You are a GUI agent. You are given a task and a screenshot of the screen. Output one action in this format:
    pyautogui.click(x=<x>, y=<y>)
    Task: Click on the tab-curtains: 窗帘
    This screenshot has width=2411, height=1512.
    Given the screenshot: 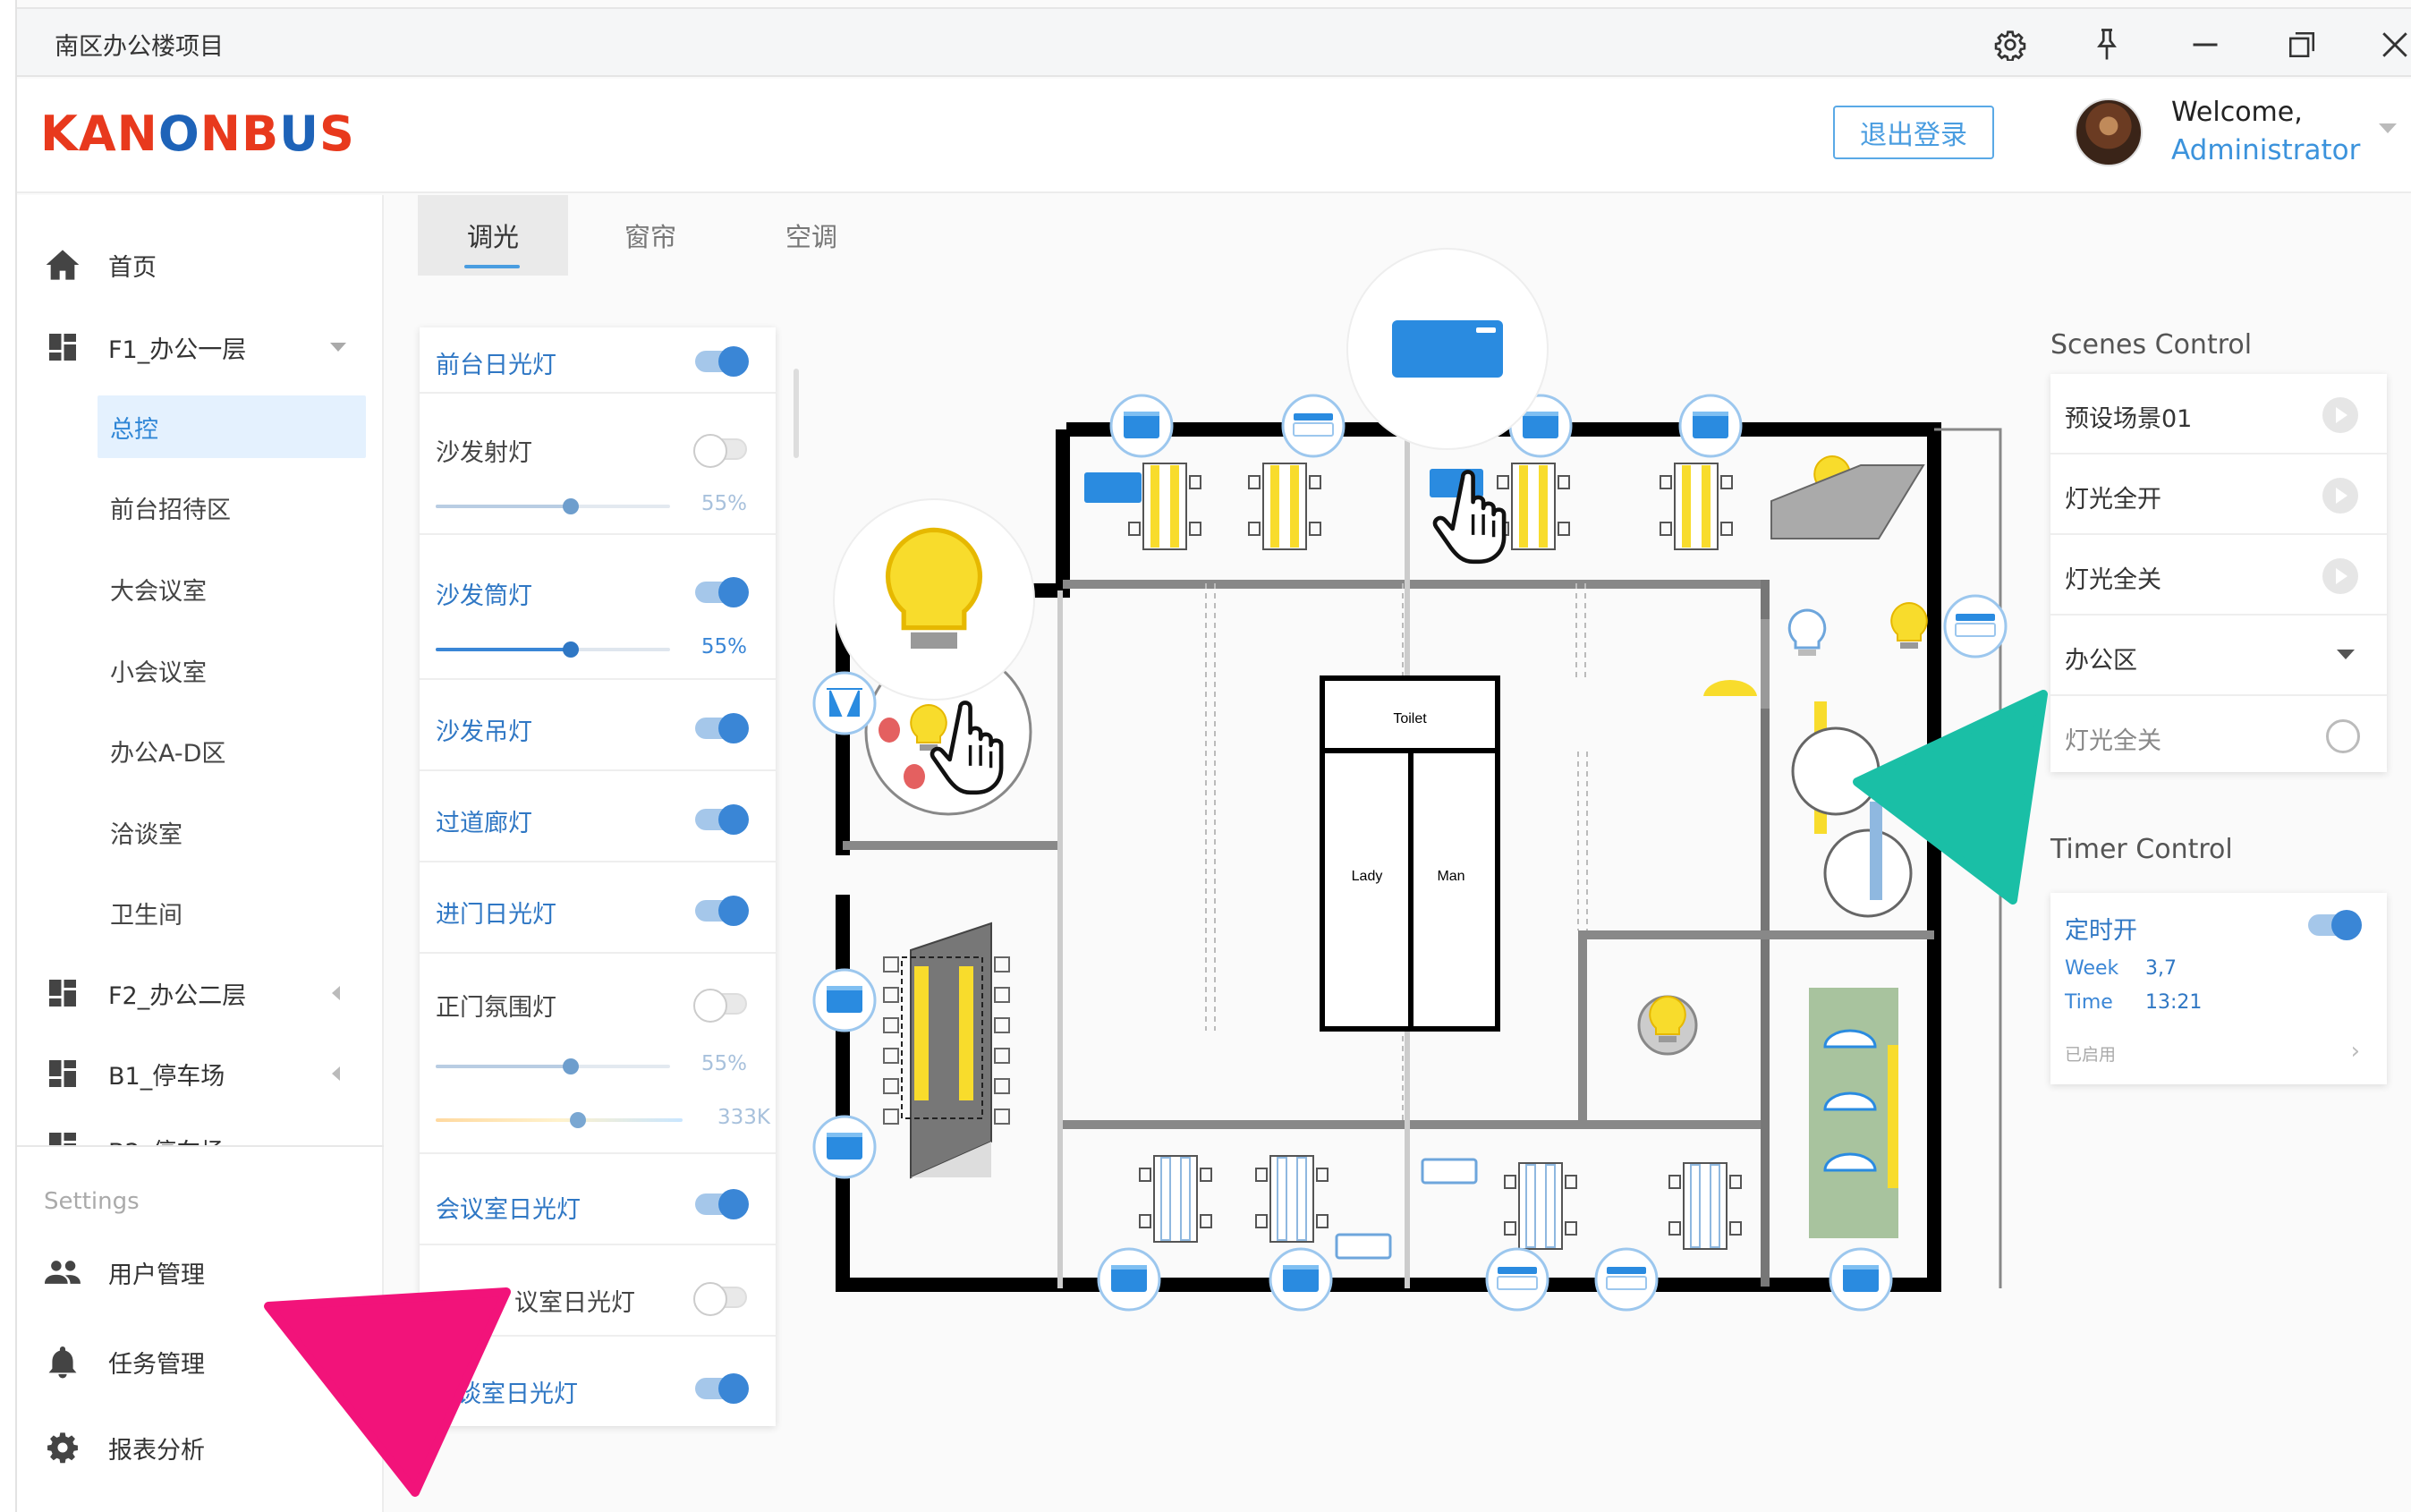 What is the action you would take?
    pyautogui.click(x=650, y=235)
    